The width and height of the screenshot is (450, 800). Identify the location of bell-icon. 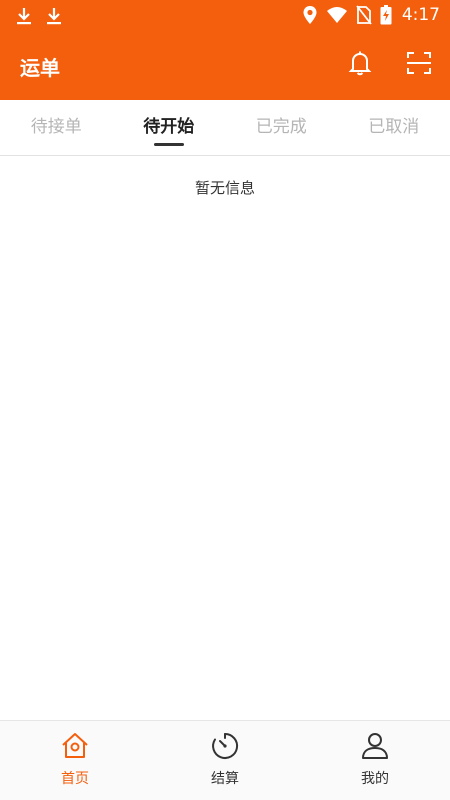
(360, 65).